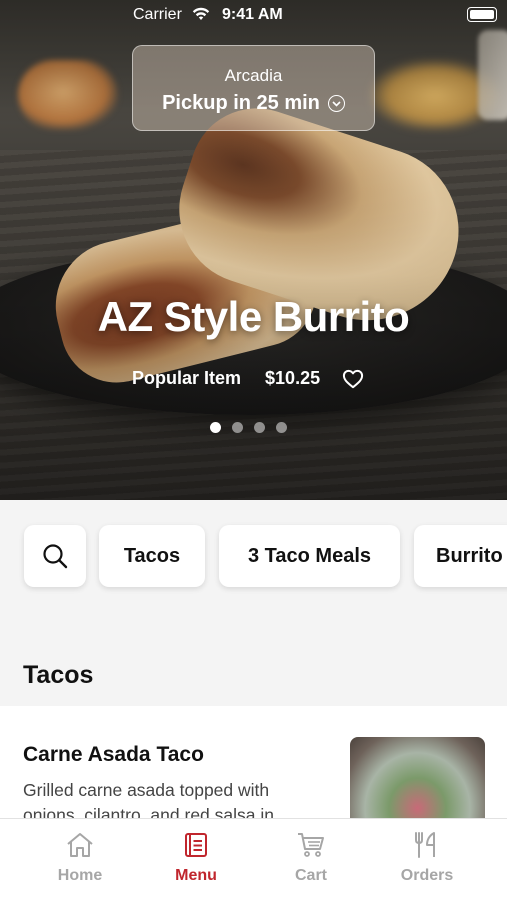  I want to click on tab-orders: Orders, so click(427, 858).